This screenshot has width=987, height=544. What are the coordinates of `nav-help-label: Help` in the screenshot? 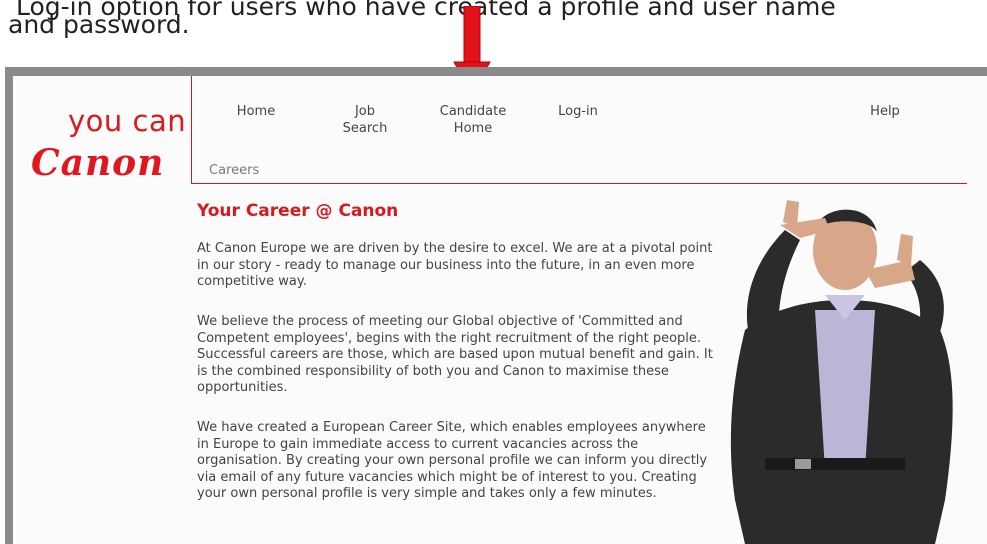 It's located at (885, 111).